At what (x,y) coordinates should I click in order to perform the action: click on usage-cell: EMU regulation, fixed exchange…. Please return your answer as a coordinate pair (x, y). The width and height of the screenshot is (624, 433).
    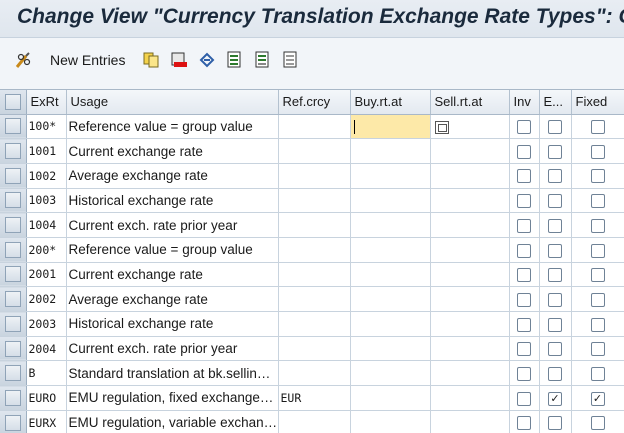
    Looking at the image, I should click on (172, 398).